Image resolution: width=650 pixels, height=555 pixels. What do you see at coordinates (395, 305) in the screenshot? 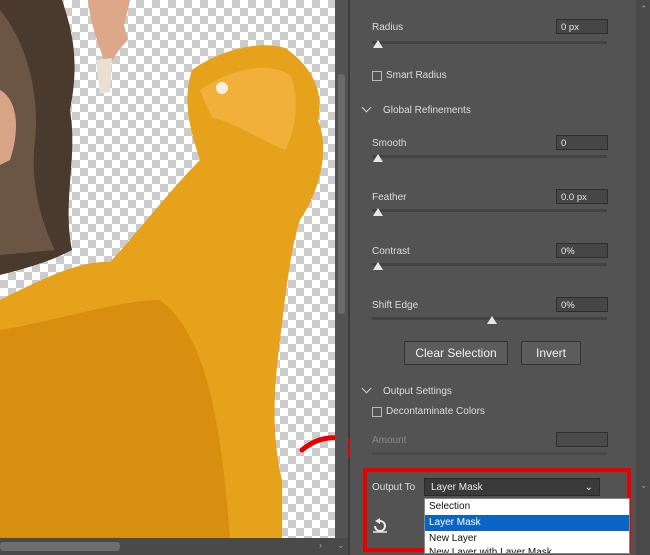
I see `shift-edge-label: Shift Edge` at bounding box center [395, 305].